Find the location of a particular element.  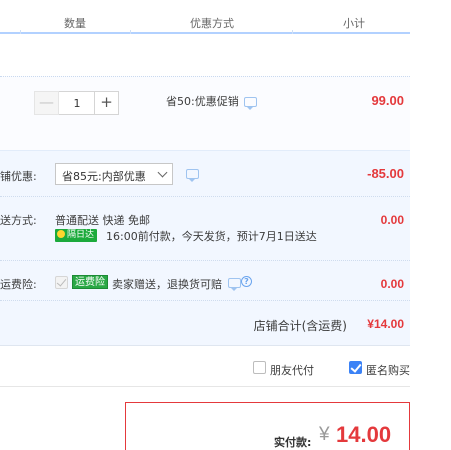

payment-label: 实付款: is located at coordinates (293, 442).